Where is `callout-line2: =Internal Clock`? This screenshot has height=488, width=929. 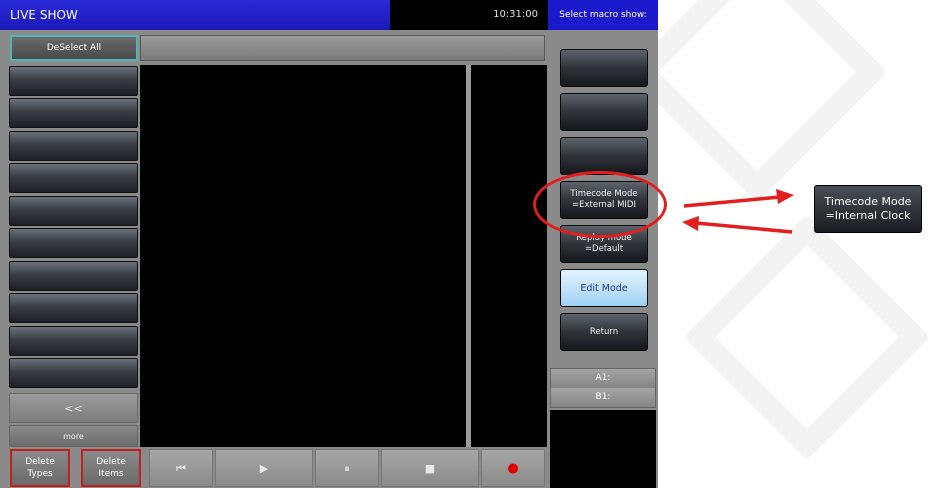 callout-line2: =Internal Clock is located at coordinates (868, 215).